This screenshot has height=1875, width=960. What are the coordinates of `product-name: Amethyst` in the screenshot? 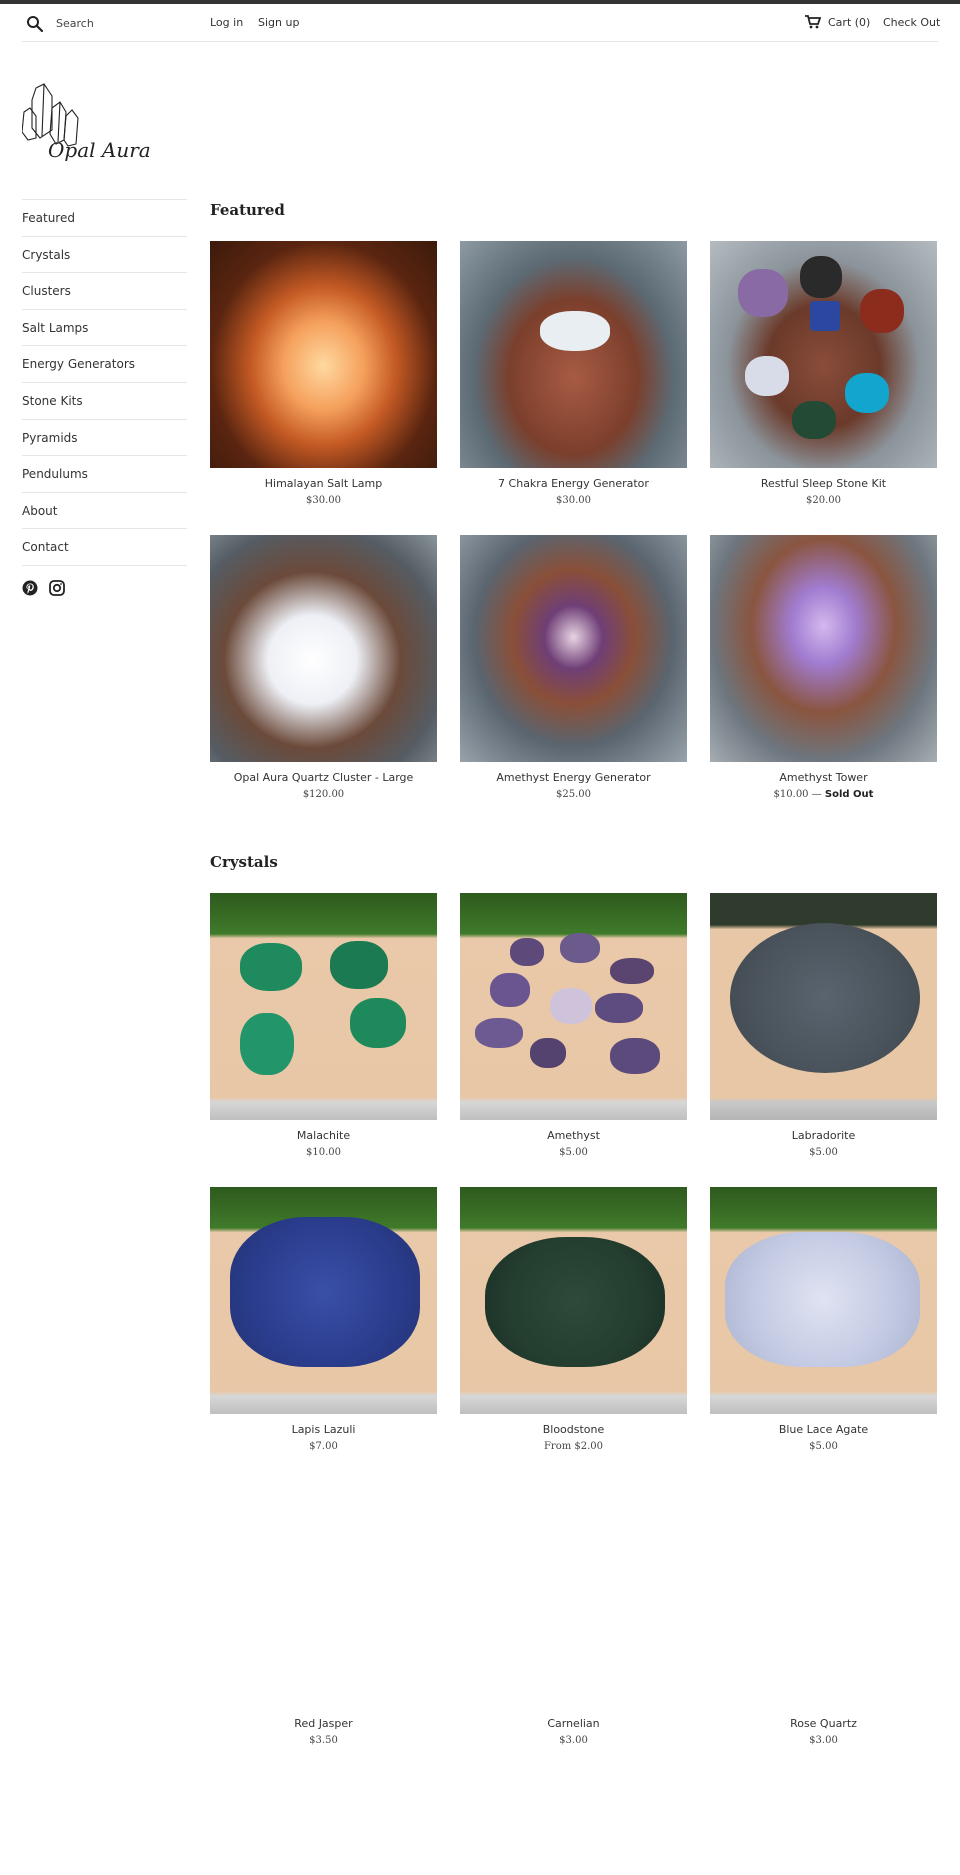 It's located at (573, 1135).